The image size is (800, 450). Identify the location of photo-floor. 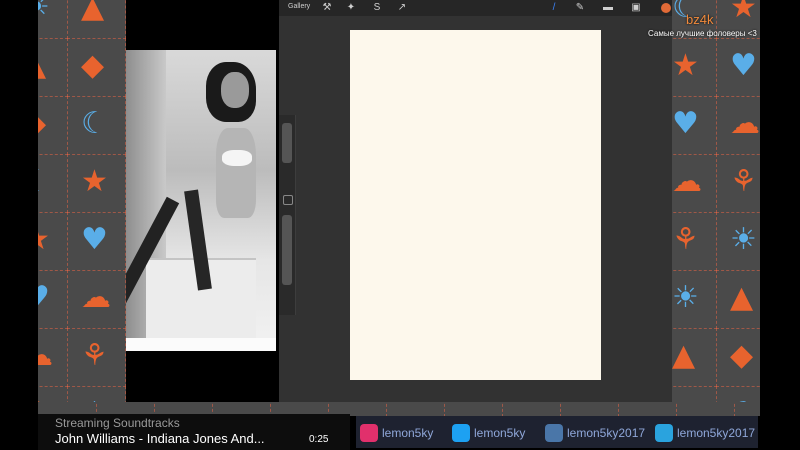
(201, 344).